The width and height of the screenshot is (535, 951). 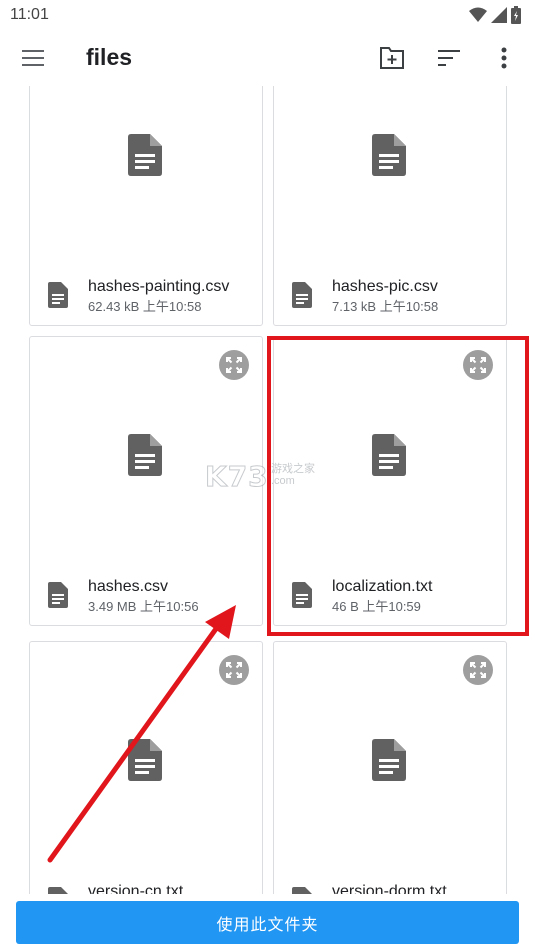 What do you see at coordinates (385, 306) in the screenshot?
I see `file-info: 7.13 kB 上午10:58` at bounding box center [385, 306].